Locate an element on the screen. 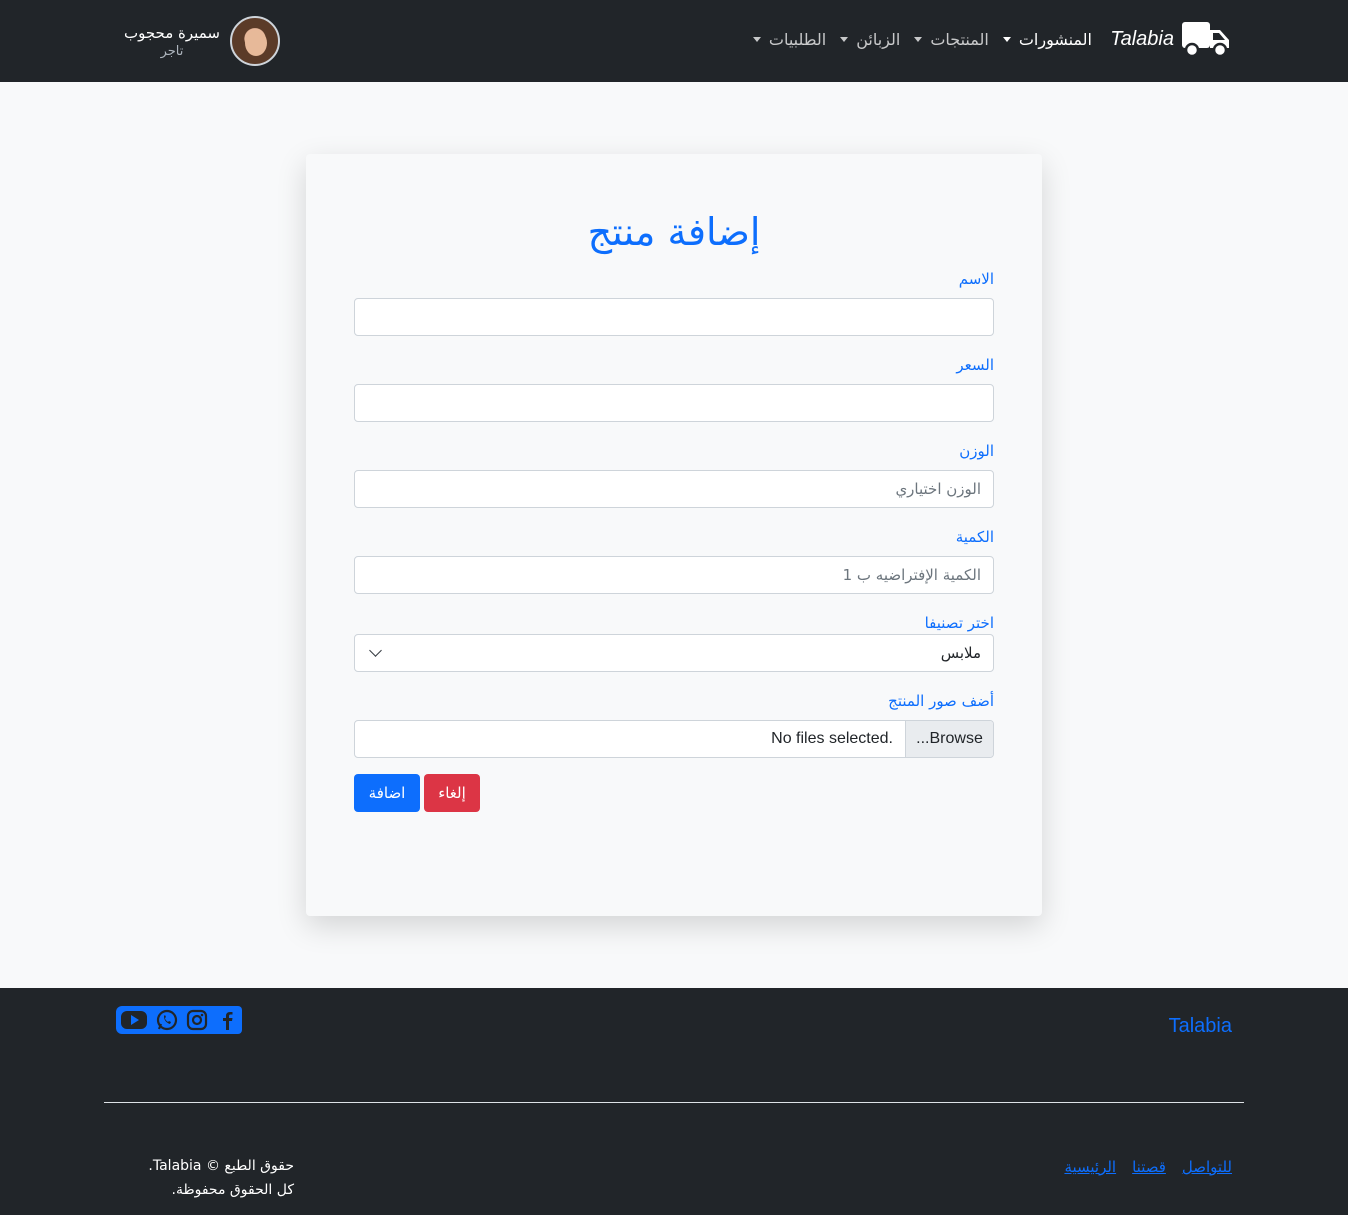 The image size is (1348, 1215). youtube-icon is located at coordinates (134, 1020).